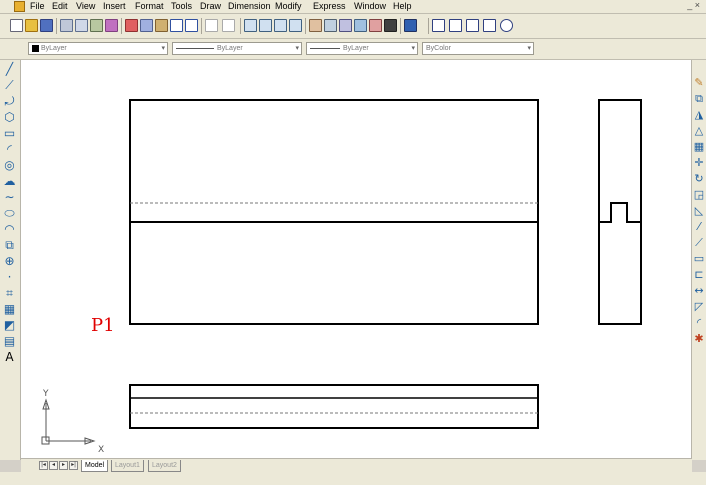  What do you see at coordinates (161, 25) in the screenshot?
I see `paste-icon` at bounding box center [161, 25].